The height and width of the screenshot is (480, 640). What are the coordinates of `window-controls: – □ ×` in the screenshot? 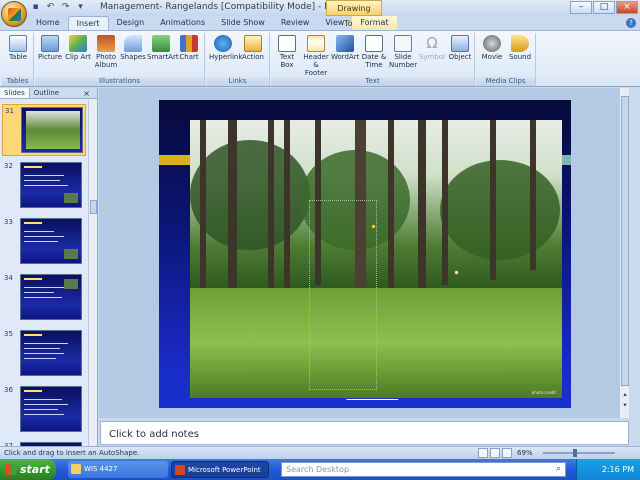 It's located at (604, 7).